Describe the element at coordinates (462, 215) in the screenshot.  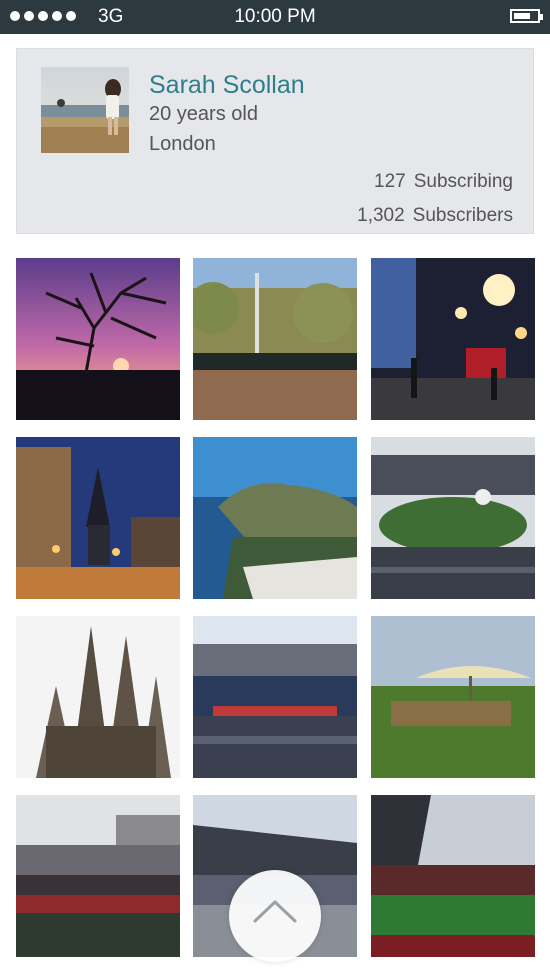
I see `subscribers-label: Subscribers` at that location.